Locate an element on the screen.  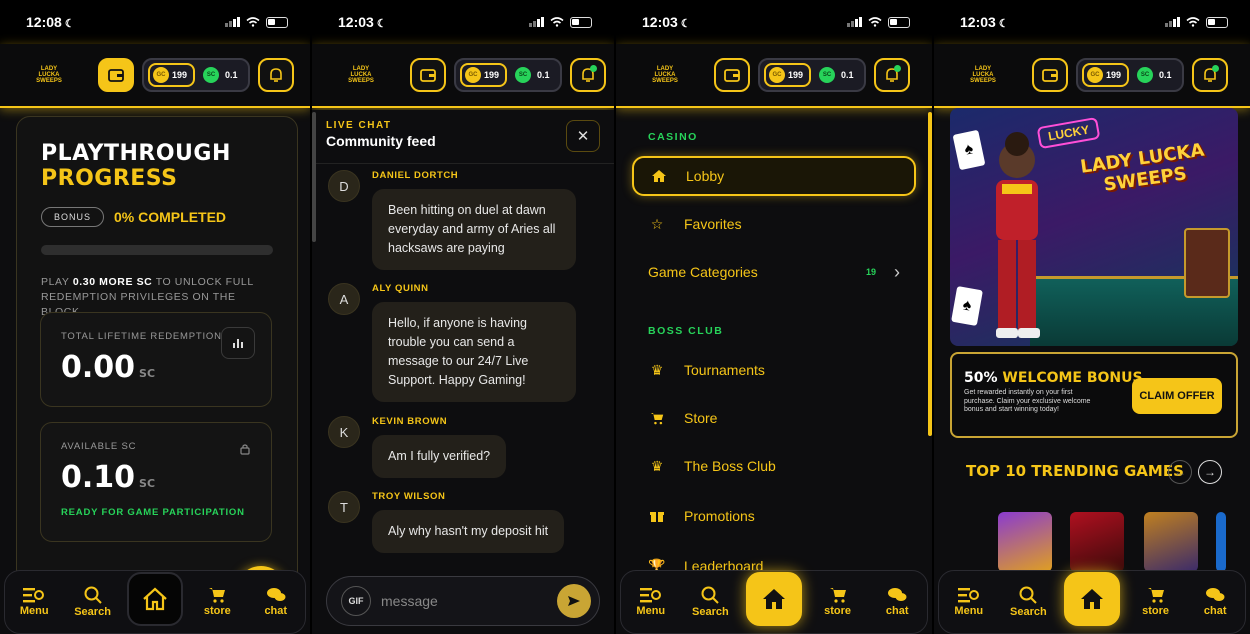
message-input: message is located at coordinates (464, 601).